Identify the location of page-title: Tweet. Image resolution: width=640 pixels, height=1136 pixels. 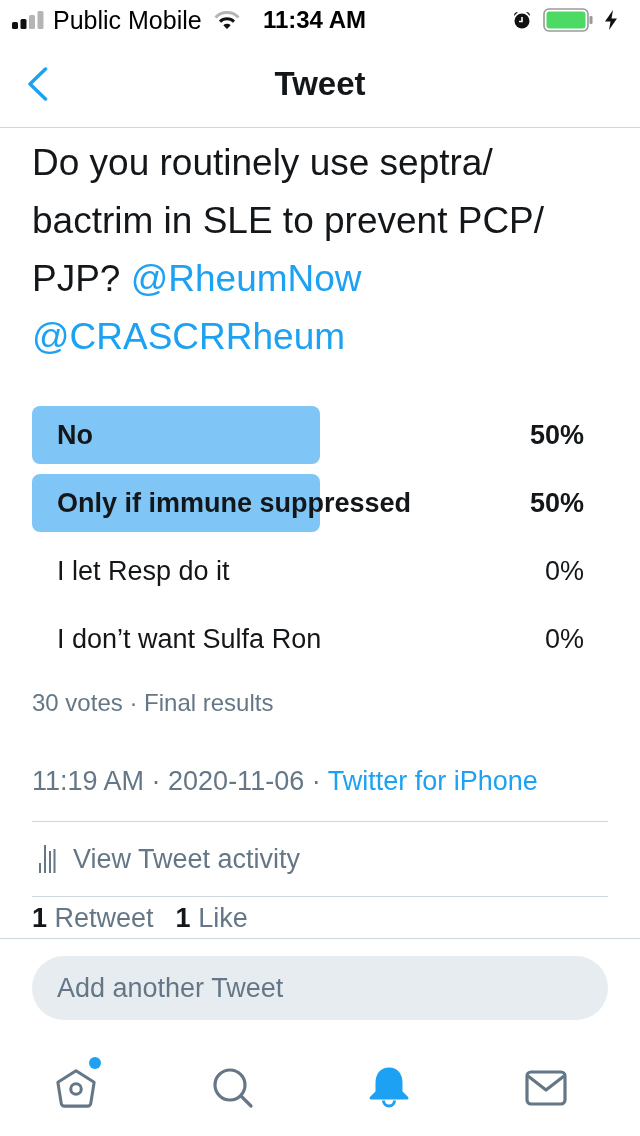
(320, 83).